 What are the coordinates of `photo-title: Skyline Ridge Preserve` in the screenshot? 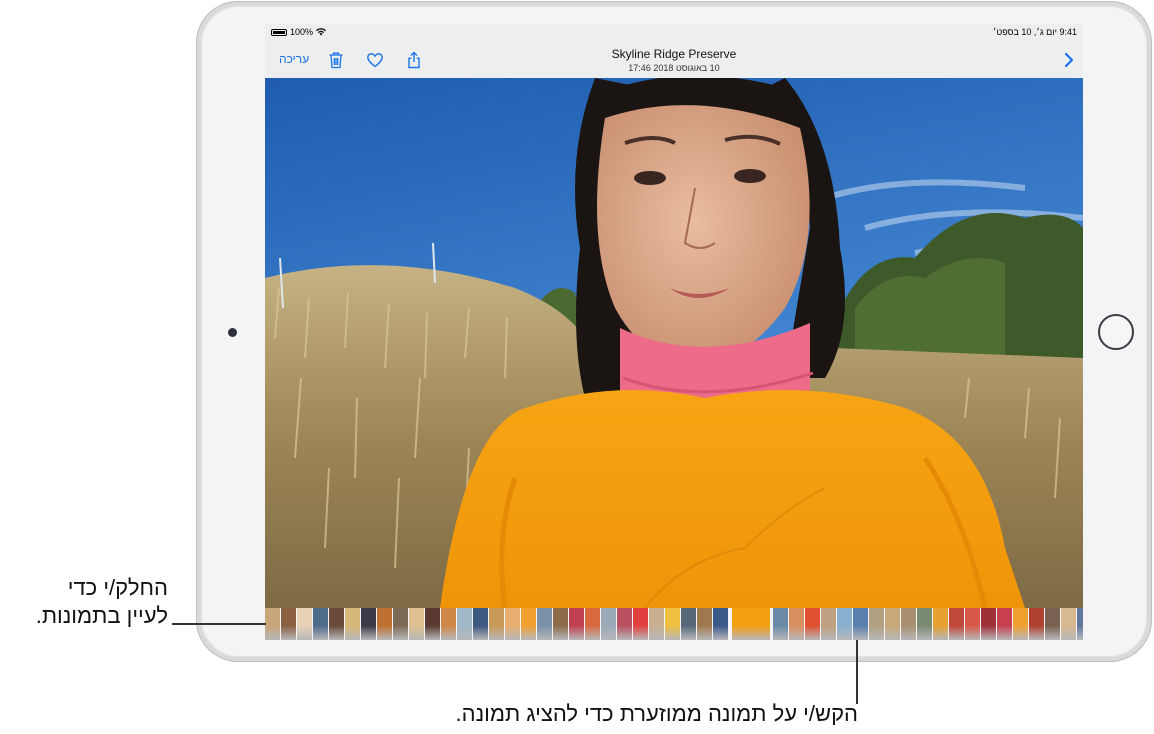 It's located at (674, 54).